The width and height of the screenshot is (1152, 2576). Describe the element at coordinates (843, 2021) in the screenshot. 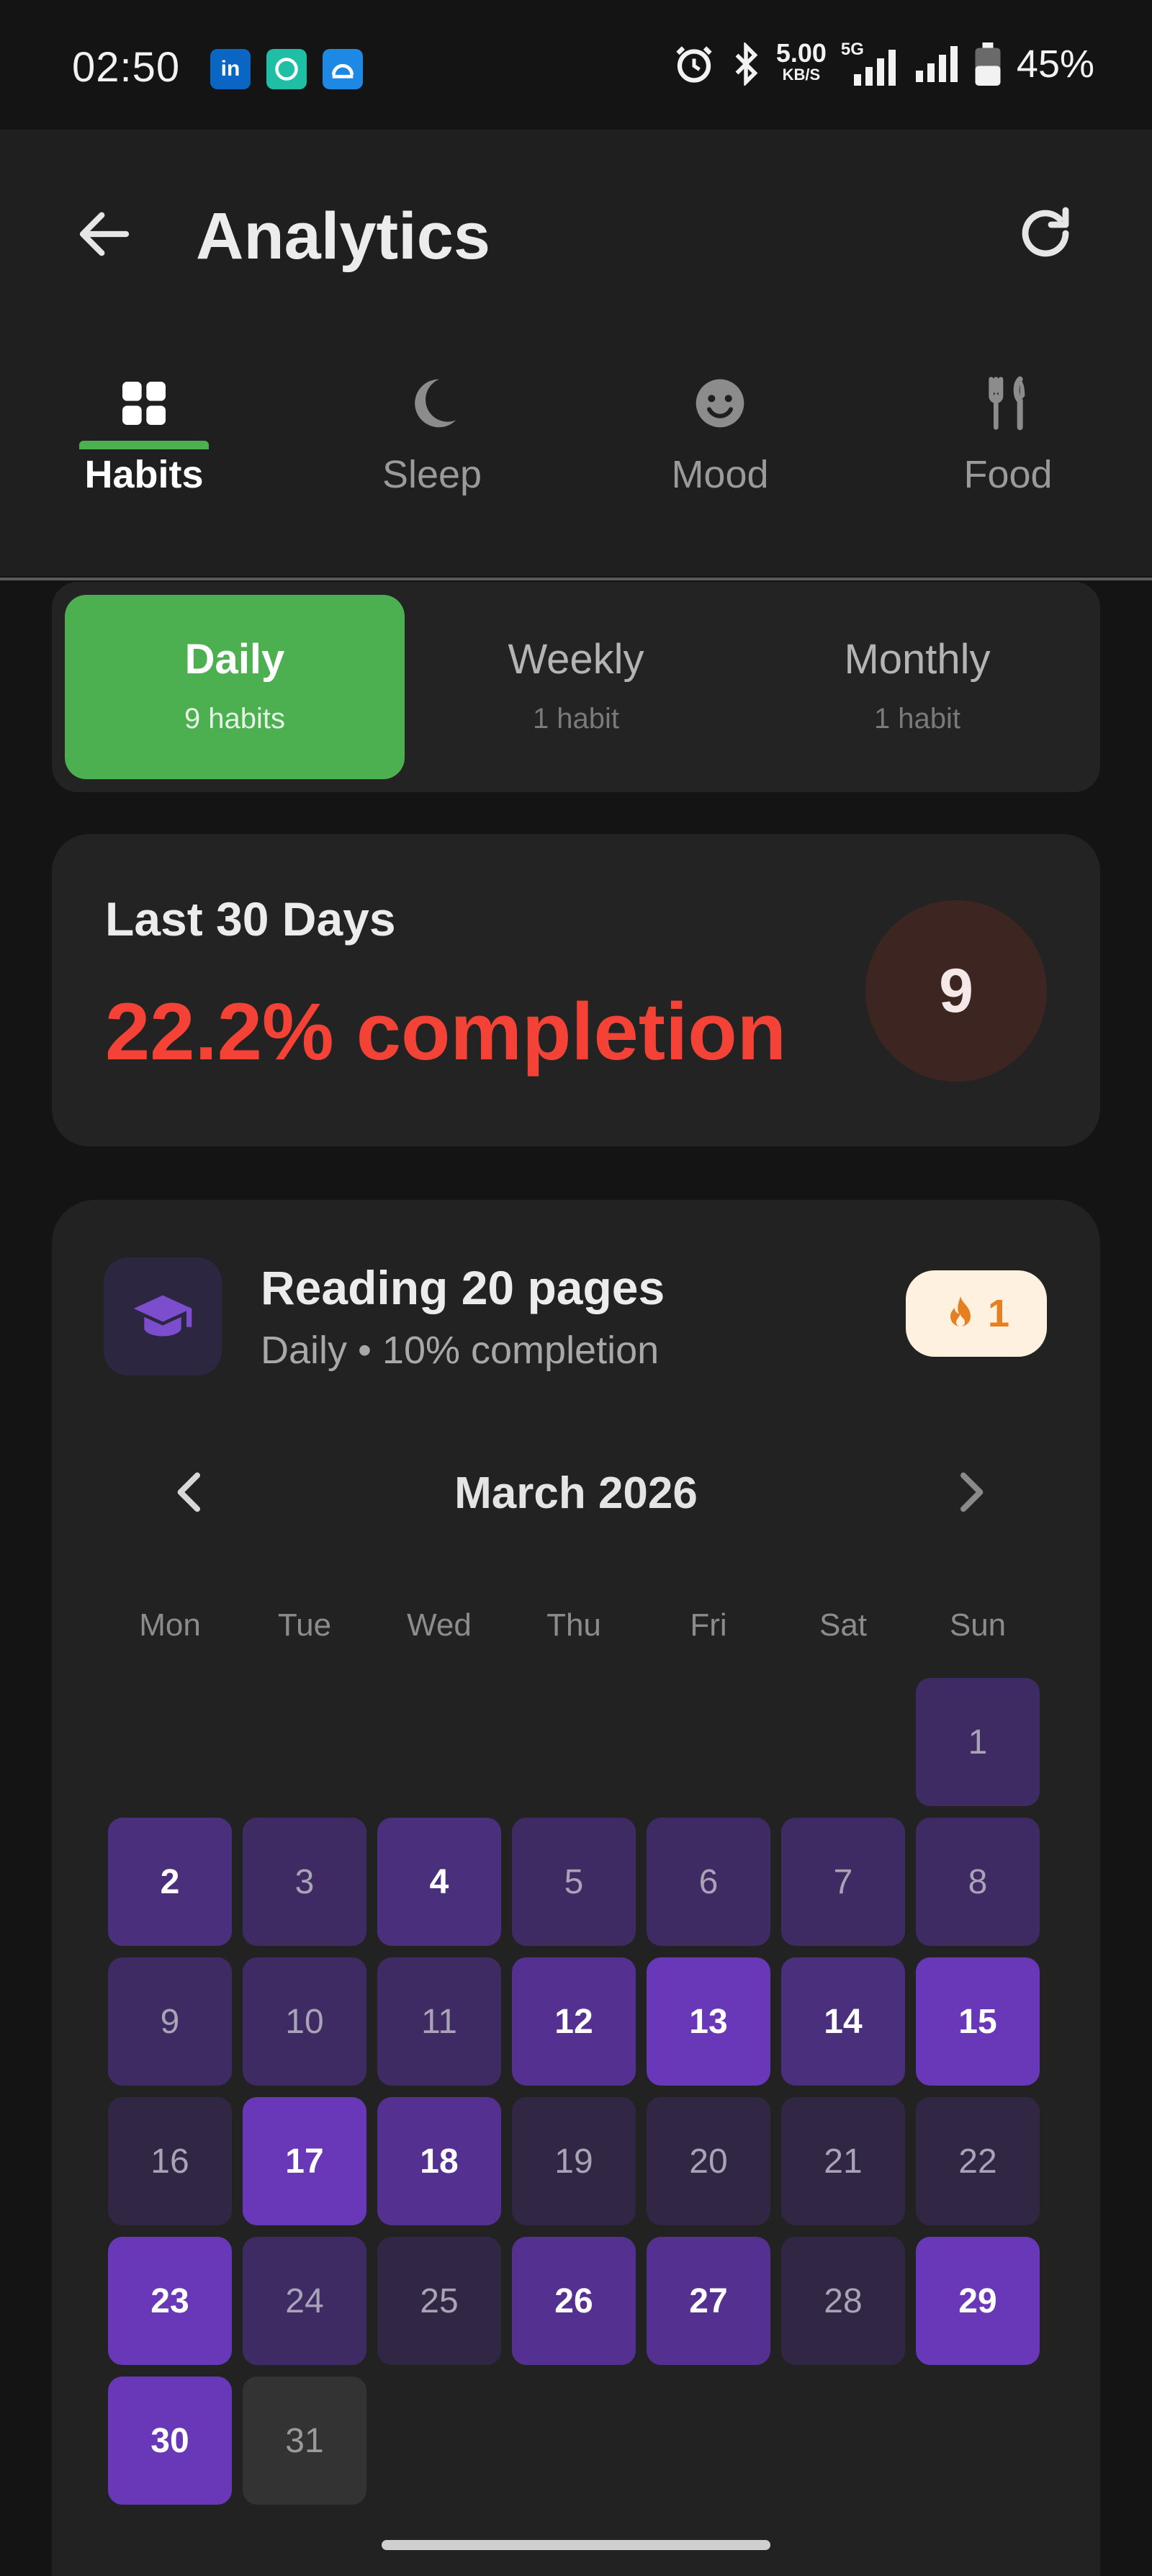

I see `calendar-day: 14` at that location.